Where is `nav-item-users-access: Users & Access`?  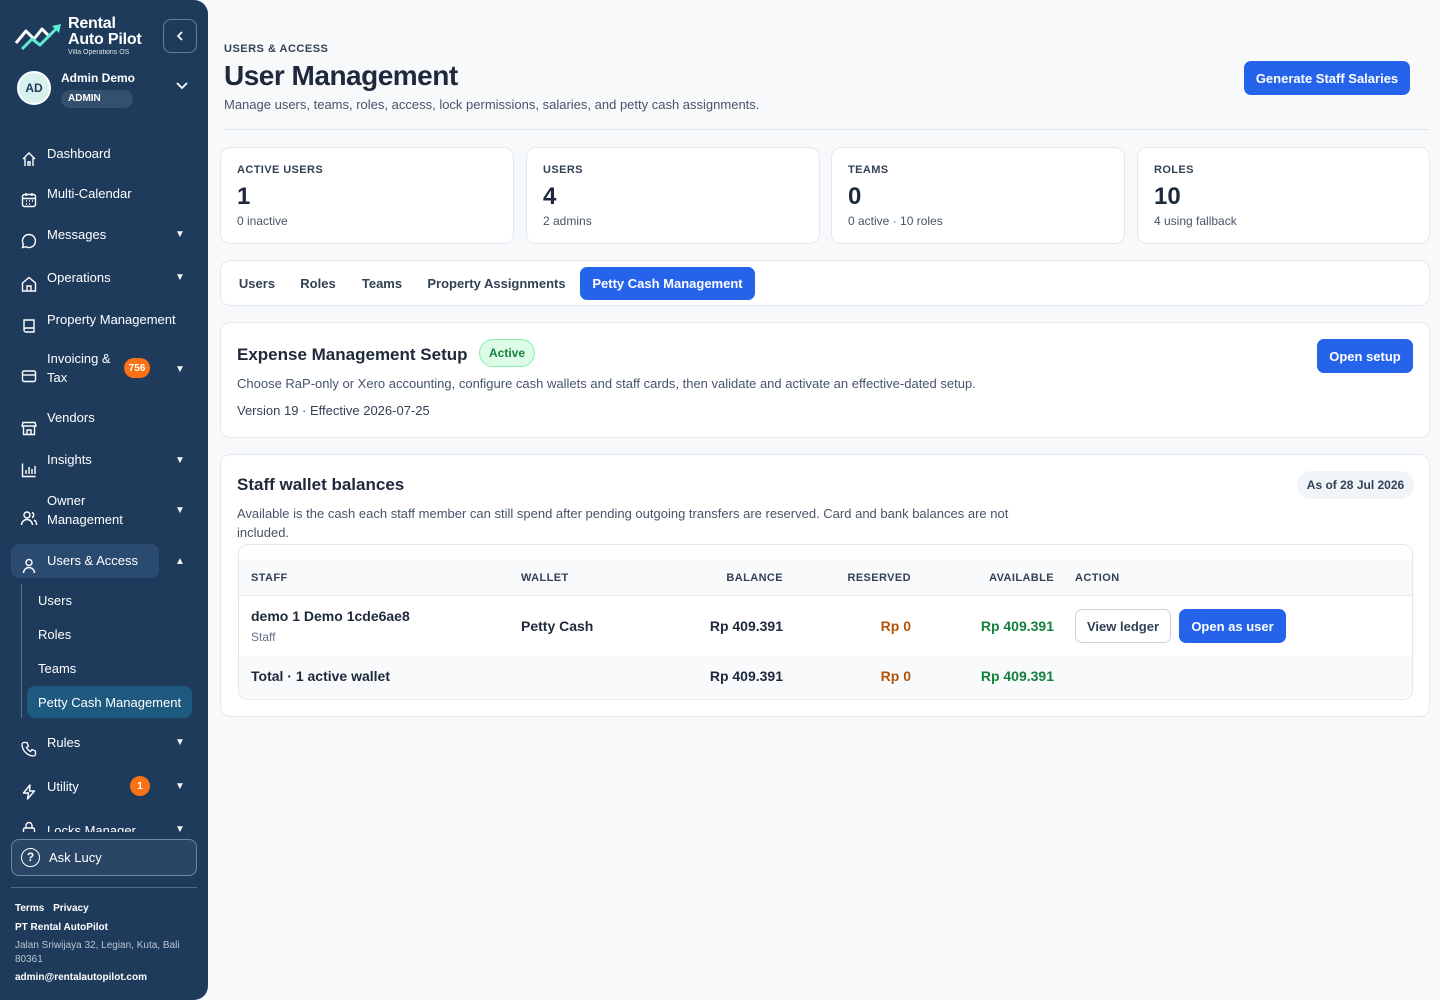
nav-item-users-access: Users & Access is located at coordinates (85, 561).